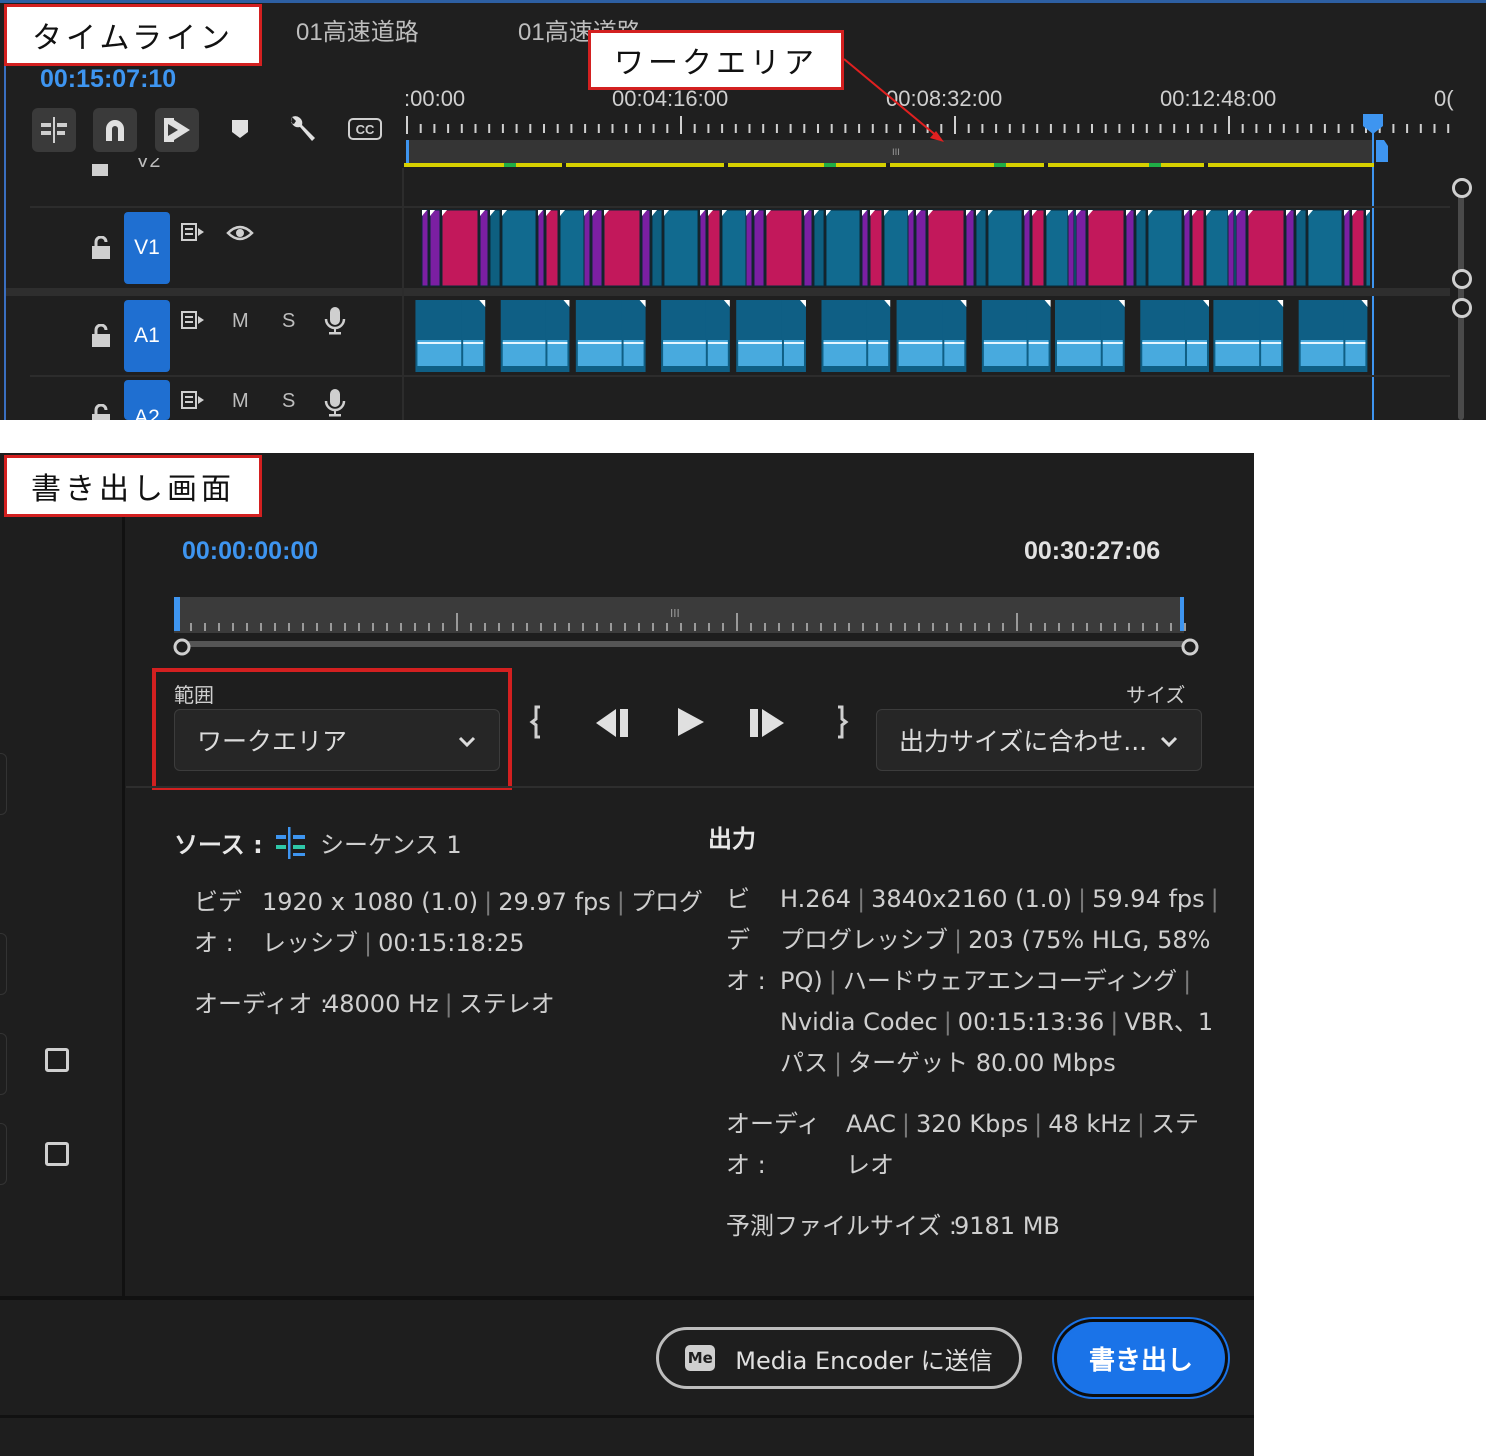  Describe the element at coordinates (357, 29) in the screenshot. I see `sequence-tab-1: 01高速道路` at that location.